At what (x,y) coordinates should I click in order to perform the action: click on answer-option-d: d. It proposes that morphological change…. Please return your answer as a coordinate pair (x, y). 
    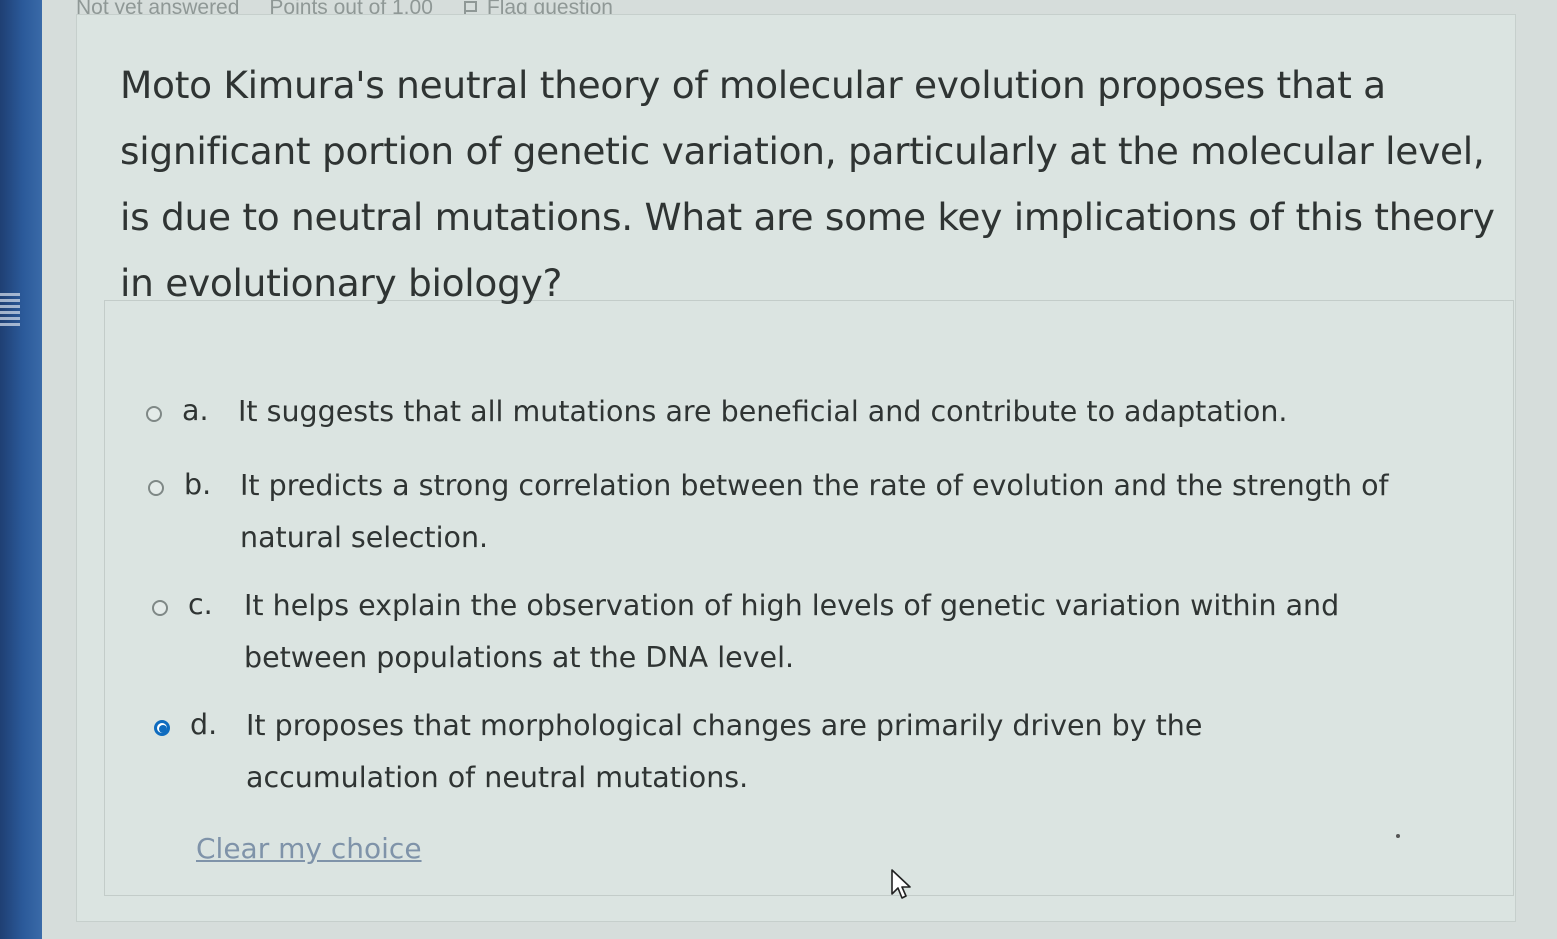
    Looking at the image, I should click on (774, 756).